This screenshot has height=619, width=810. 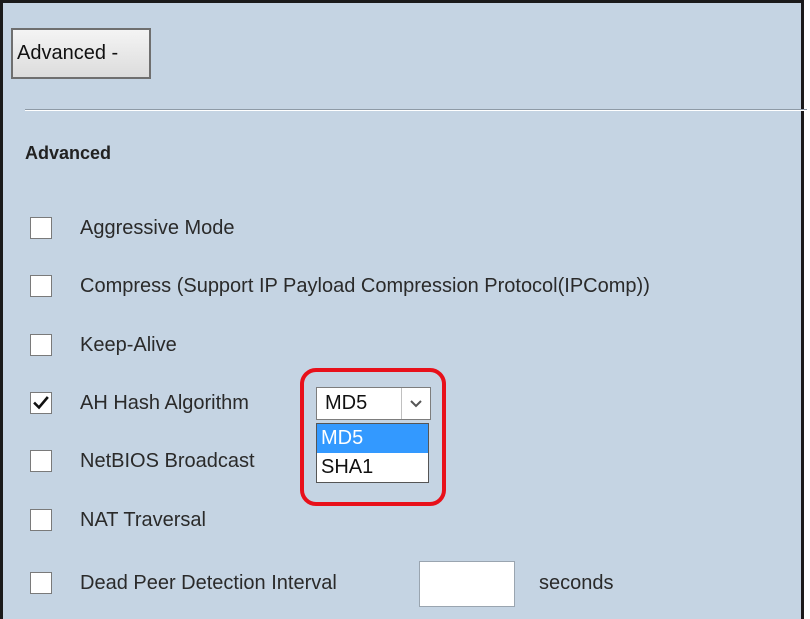 What do you see at coordinates (128, 344) in the screenshot?
I see `keep-alive-label: Keep-Alive` at bounding box center [128, 344].